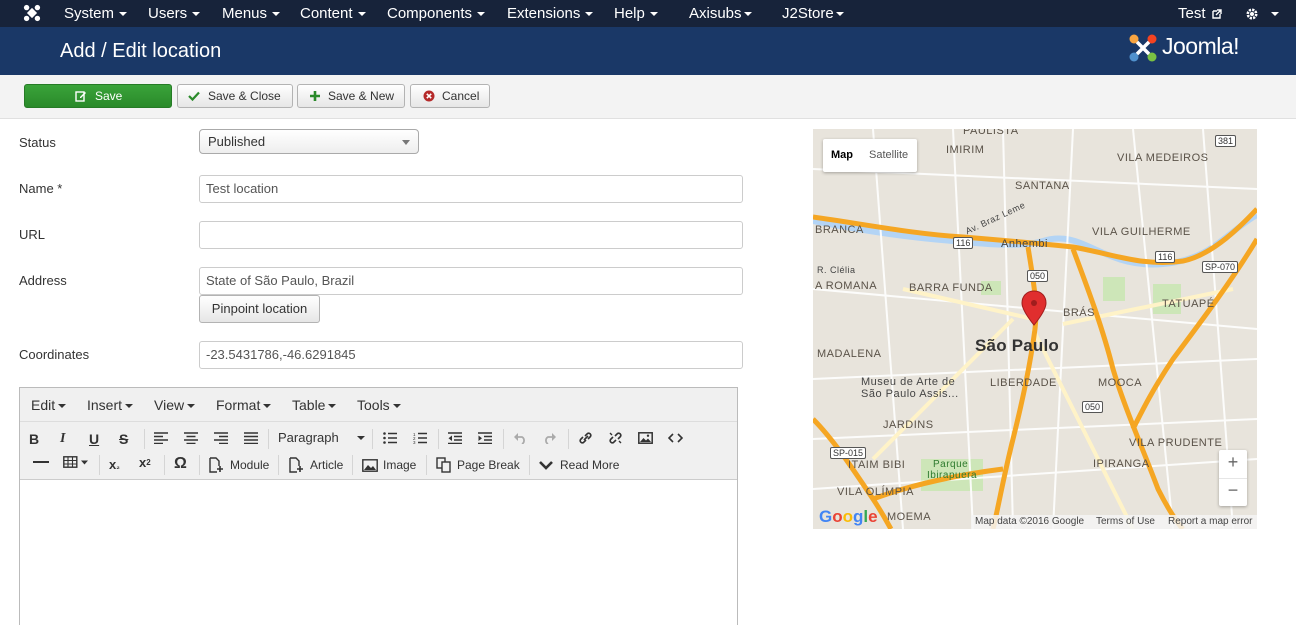 Image resolution: width=1296 pixels, height=625 pixels. What do you see at coordinates (1121, 464) in the screenshot?
I see `map-label-ipiranga: IPIRANGA` at bounding box center [1121, 464].